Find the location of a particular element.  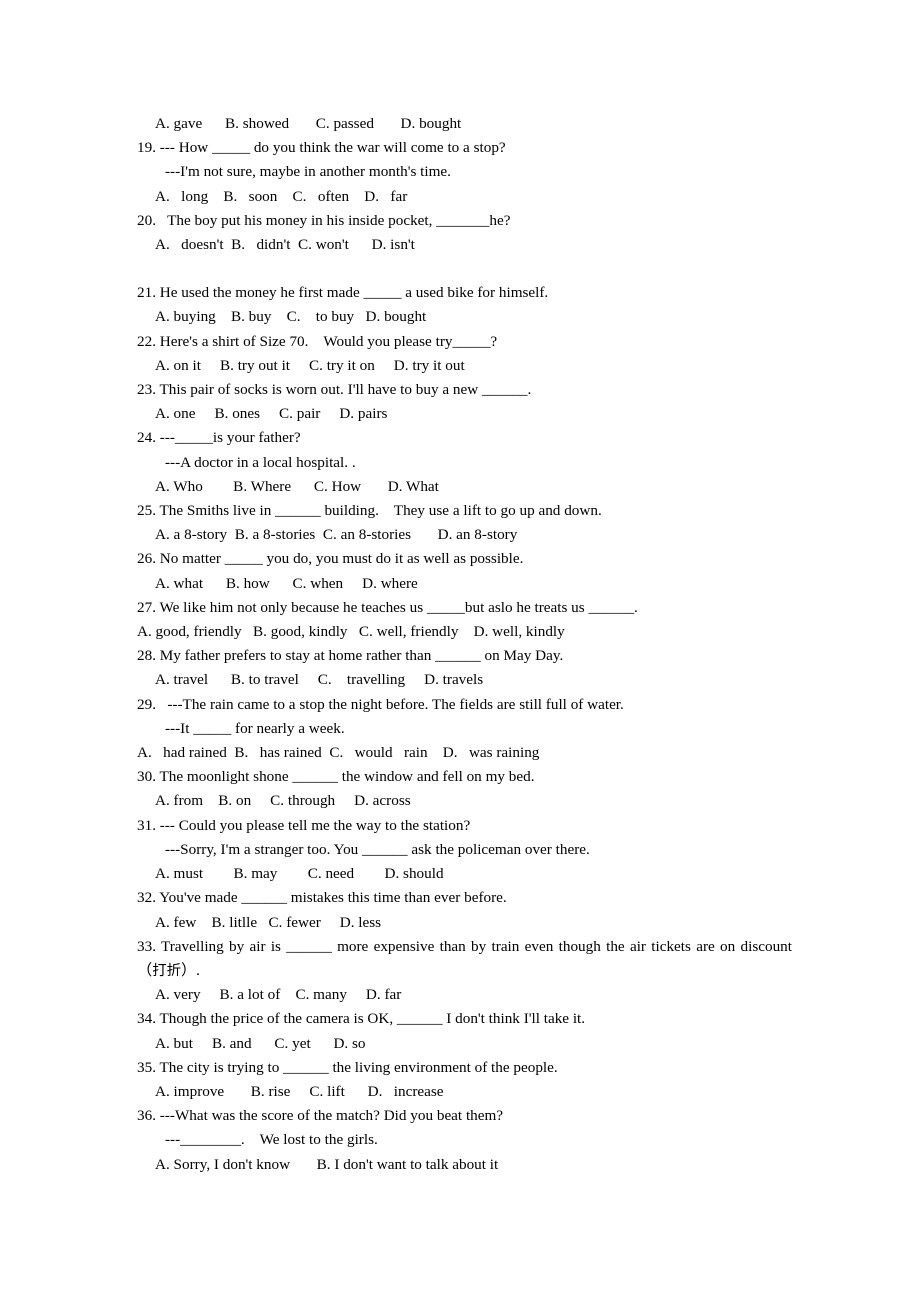

question-35-options: A. improve B. rise C. lift D. increase is located at coordinates (299, 1091).